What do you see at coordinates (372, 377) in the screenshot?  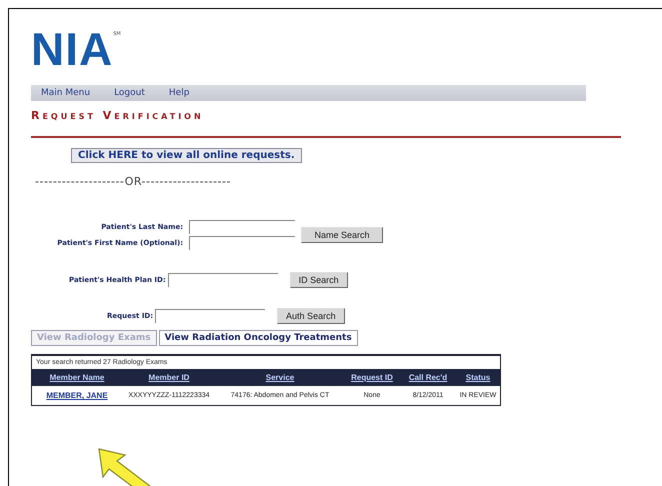 I see `column-header-link: Request ID` at bounding box center [372, 377].